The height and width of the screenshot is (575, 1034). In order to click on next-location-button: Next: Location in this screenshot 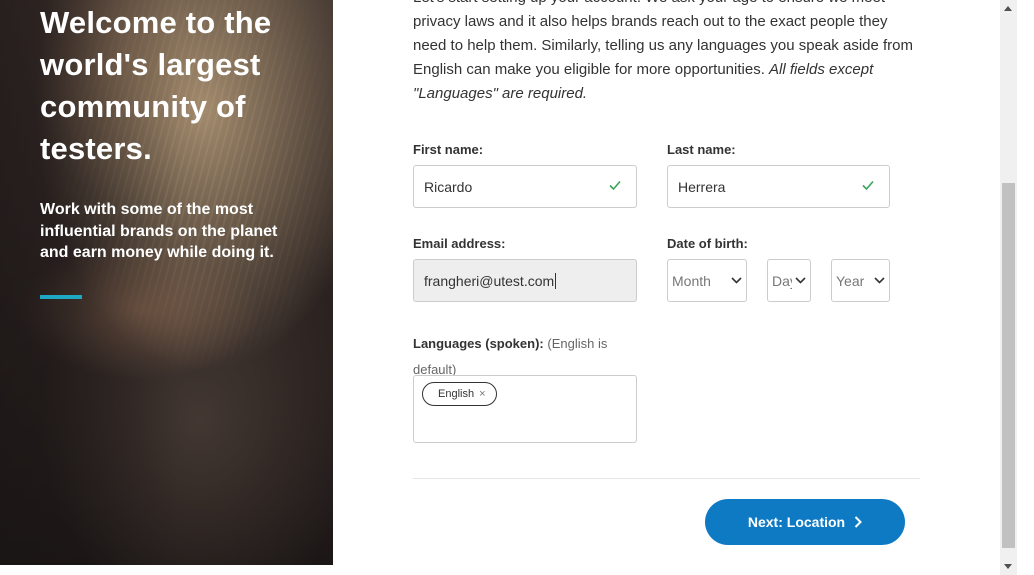, I will do `click(805, 522)`.